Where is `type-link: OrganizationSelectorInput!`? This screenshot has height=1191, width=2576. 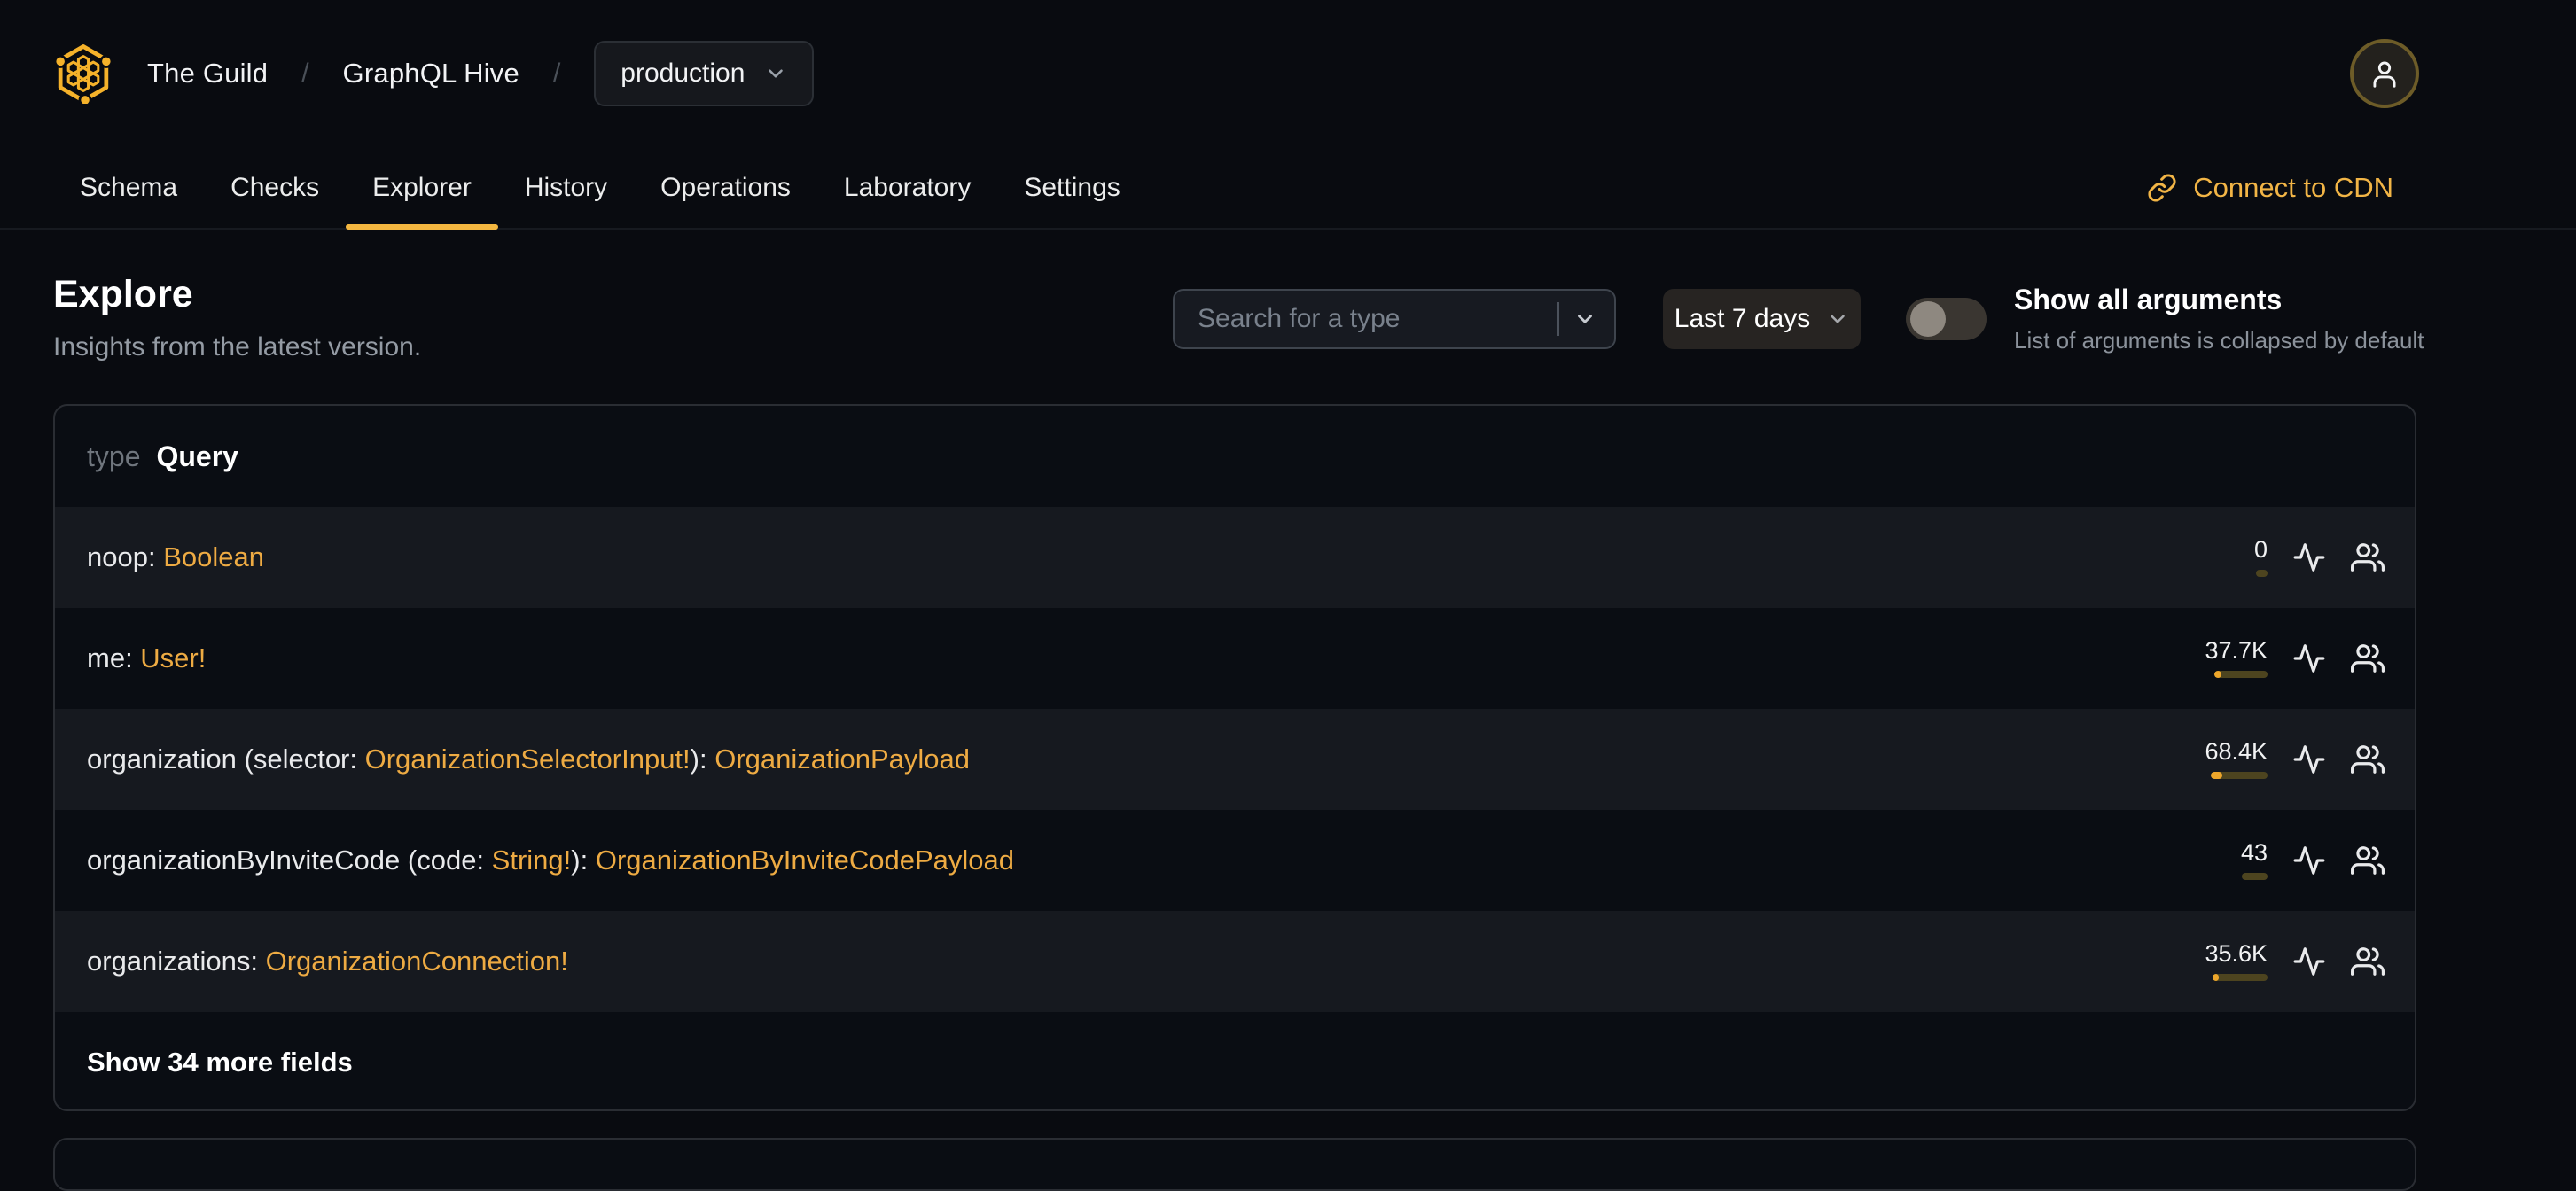 type-link: OrganizationSelectorInput! is located at coordinates (528, 759).